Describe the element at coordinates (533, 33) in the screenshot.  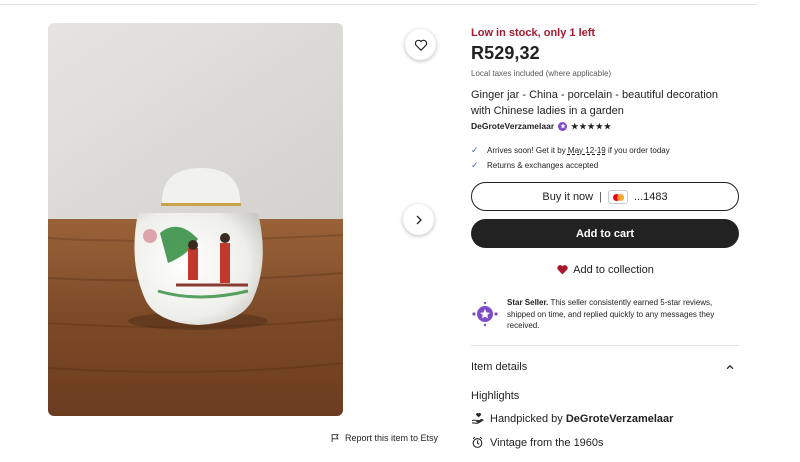
I see `stock-status: Low in stock, only 1 left` at that location.